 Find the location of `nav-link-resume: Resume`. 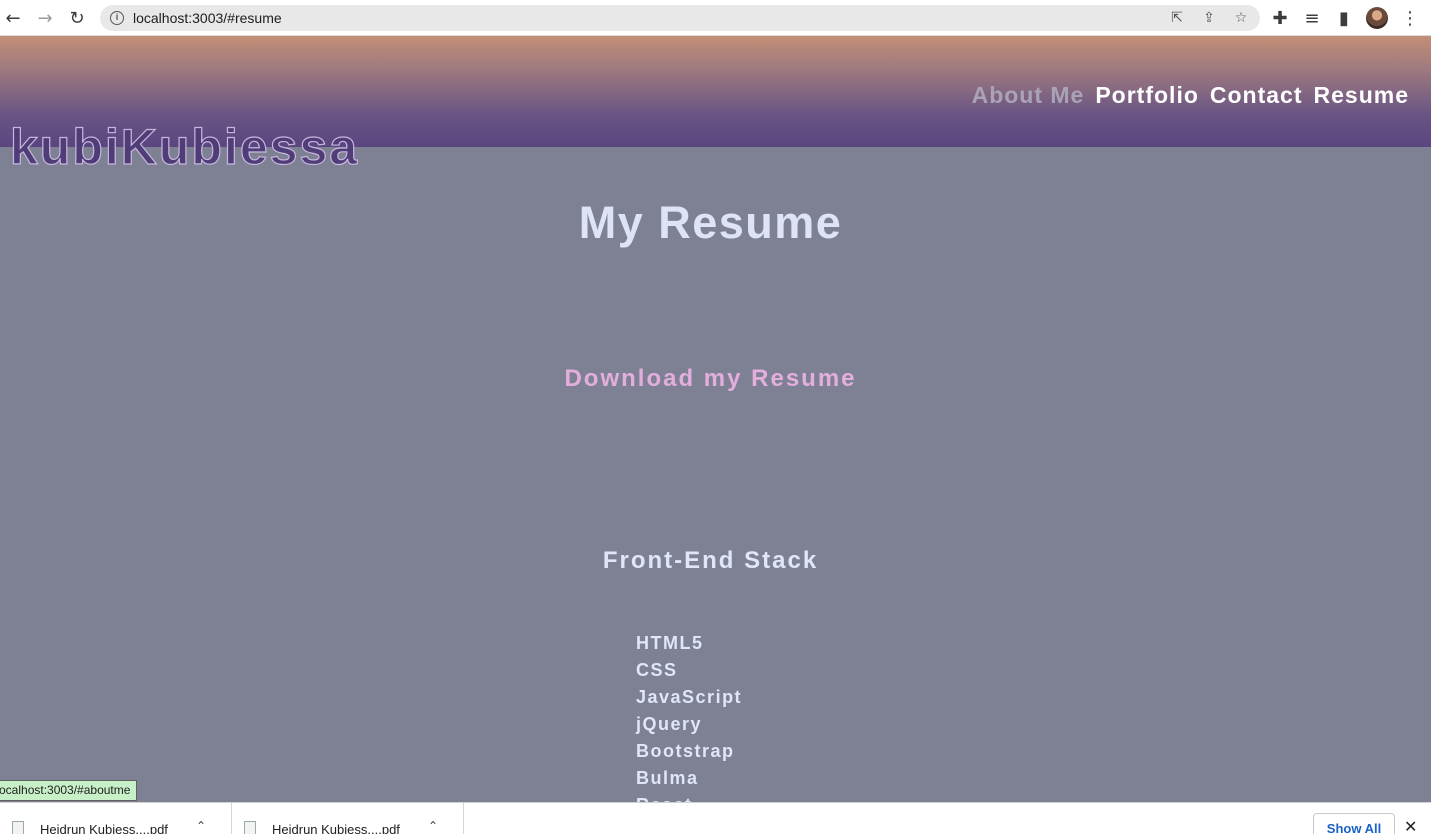

nav-link-resume: Resume is located at coordinates (1361, 95).